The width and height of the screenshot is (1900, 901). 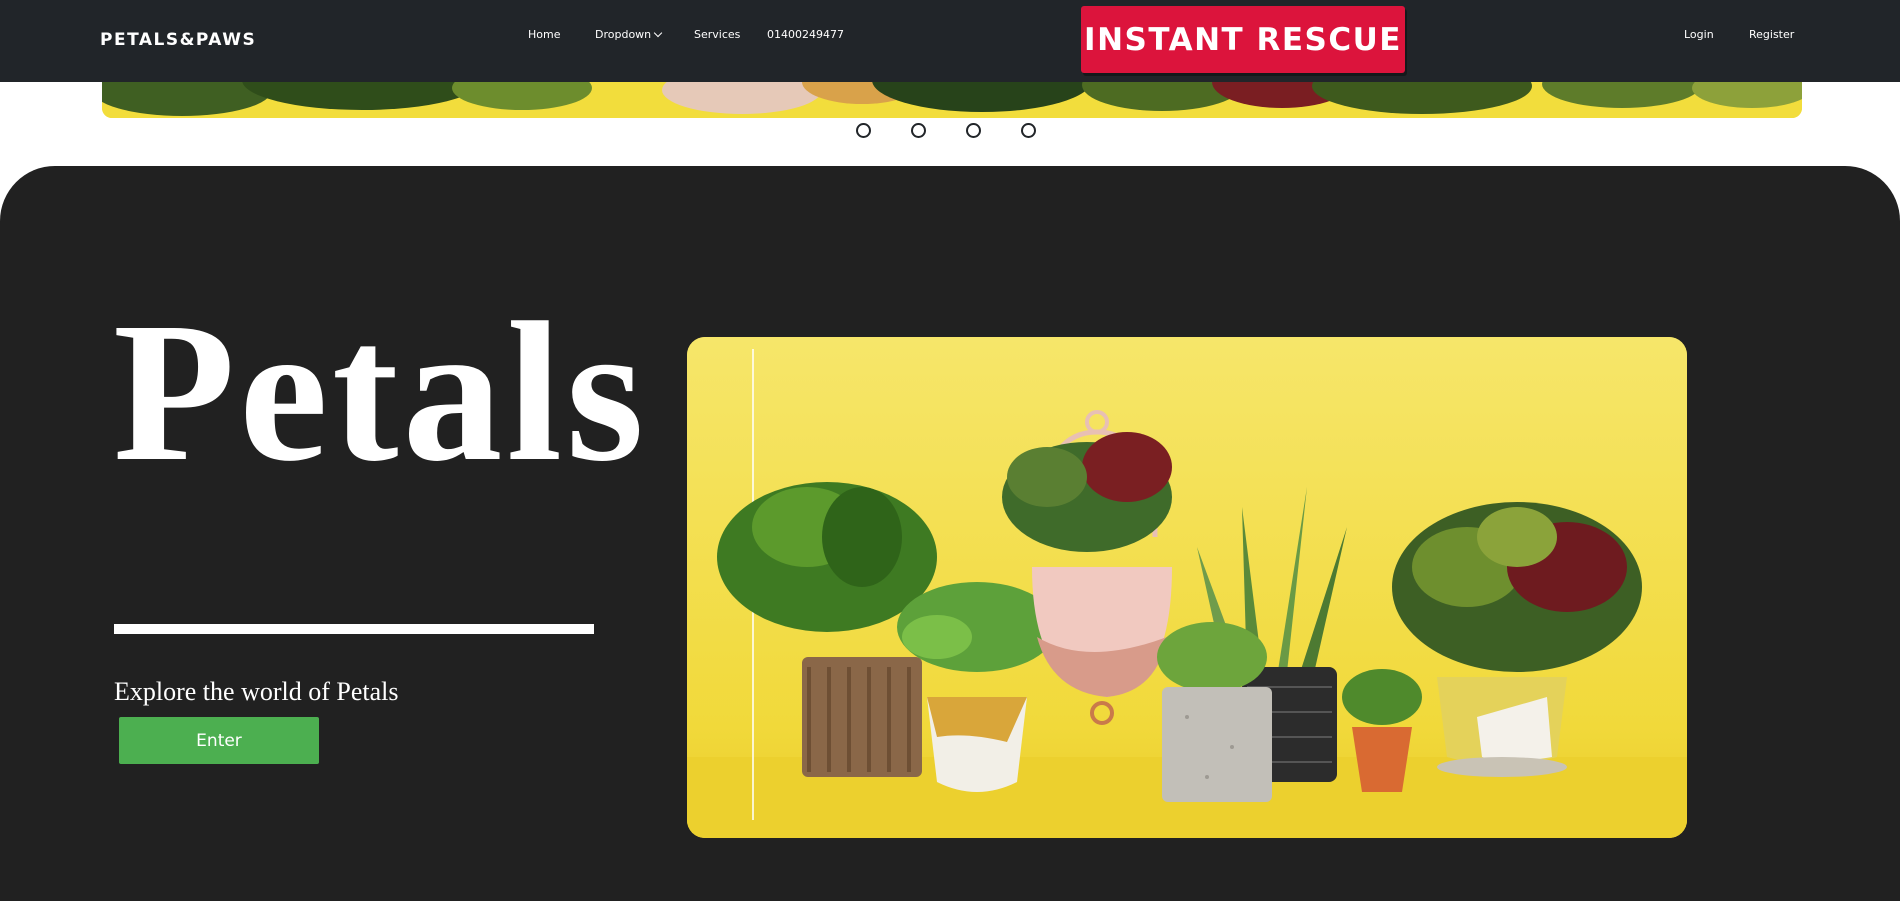 What do you see at coordinates (219, 740) in the screenshot?
I see `enter-button: Enter` at bounding box center [219, 740].